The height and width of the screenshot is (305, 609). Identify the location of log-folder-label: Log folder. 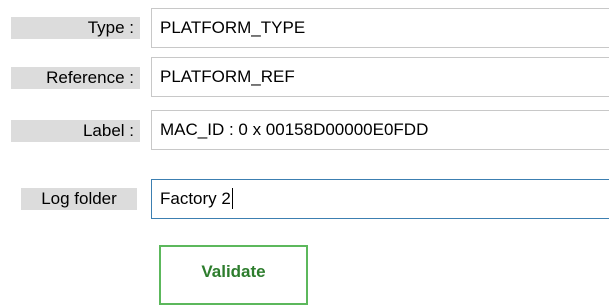
(79, 199).